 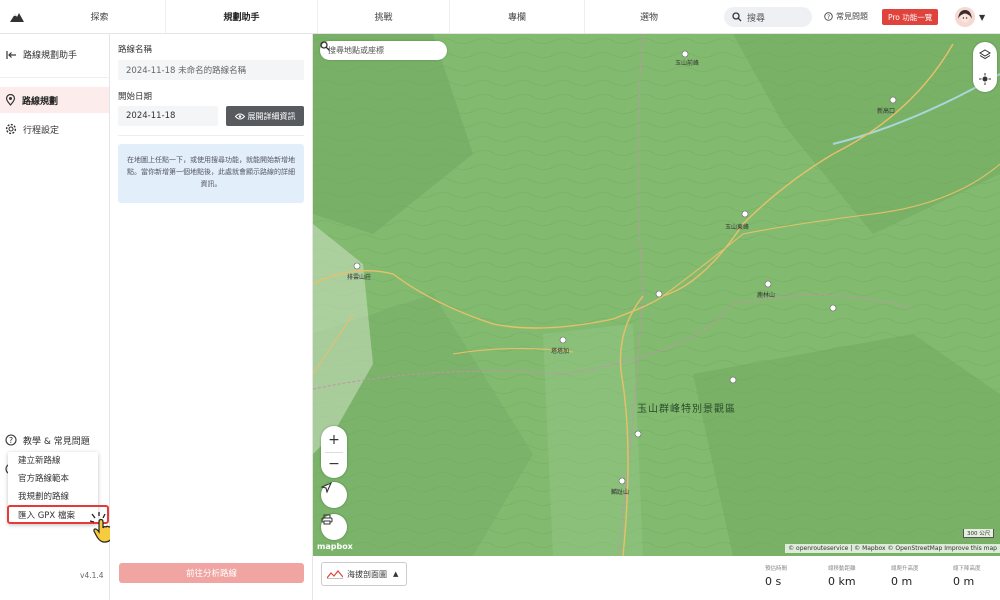 I want to click on nav-links: 探索 規劃助手 挑戰 專欄 選物, so click(x=373, y=16).